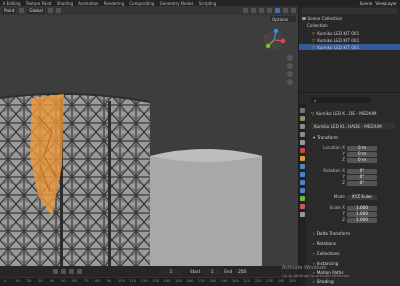 The height and width of the screenshot is (286, 400). What do you see at coordinates (314, 253) in the screenshot?
I see `chevron-right-icon: ›` at bounding box center [314, 253].